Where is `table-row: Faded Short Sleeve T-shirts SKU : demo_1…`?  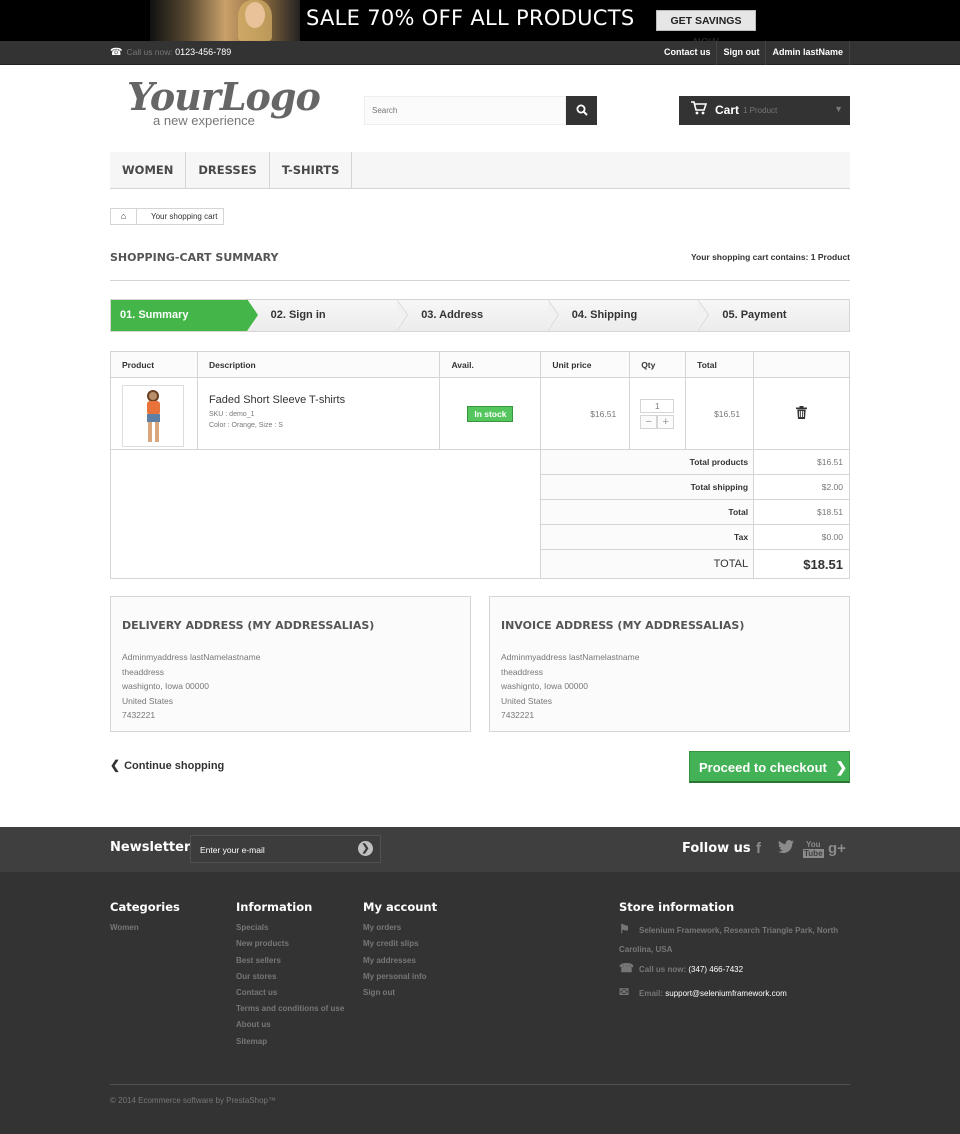
table-row: Faded Short Sleeve T-shirts SKU : demo_1… is located at coordinates (480, 413).